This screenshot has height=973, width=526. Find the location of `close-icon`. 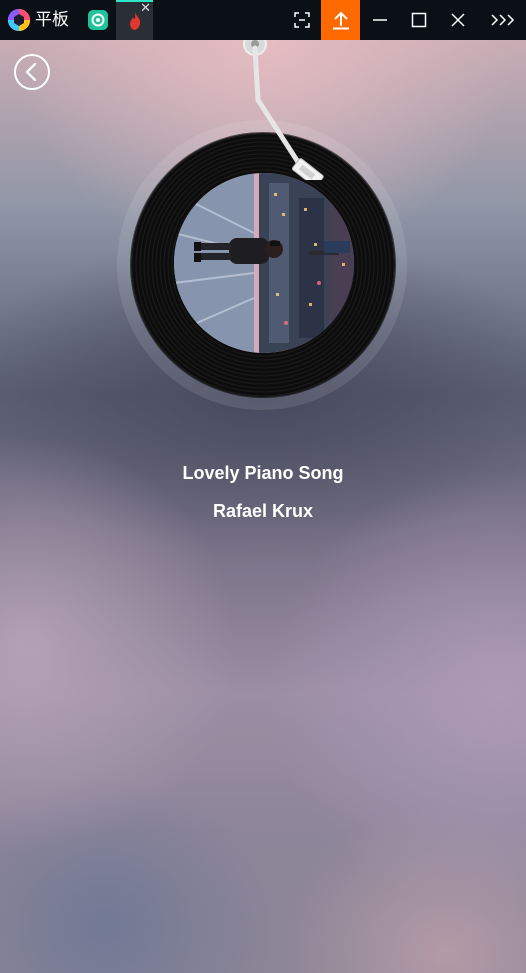

close-icon is located at coordinates (458, 20).